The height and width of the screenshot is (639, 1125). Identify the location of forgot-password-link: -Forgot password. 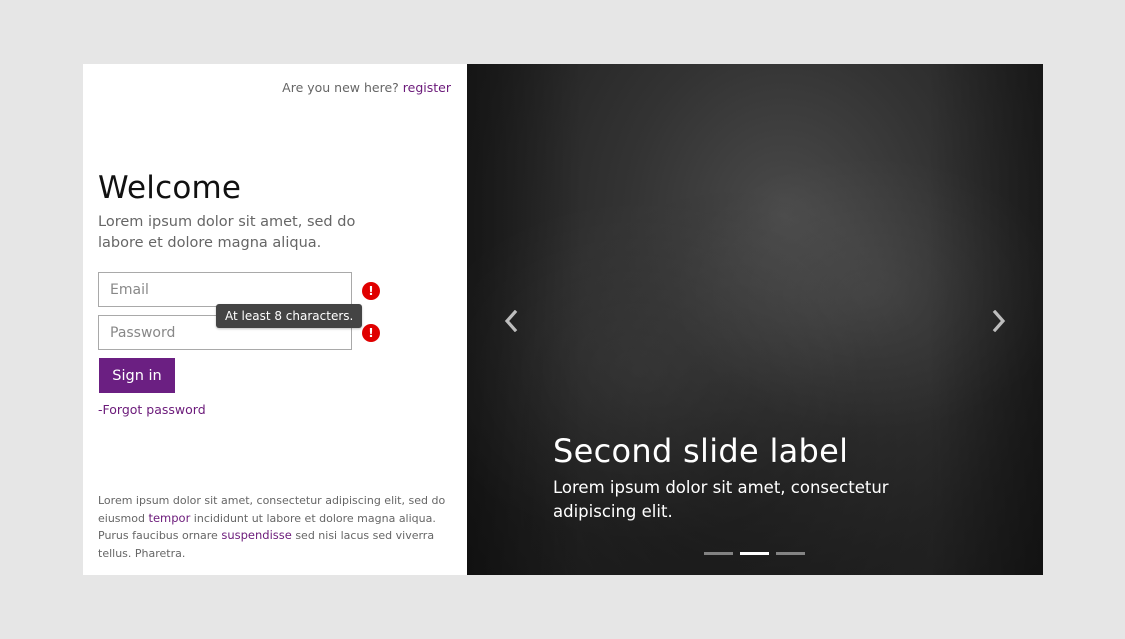
(152, 409).